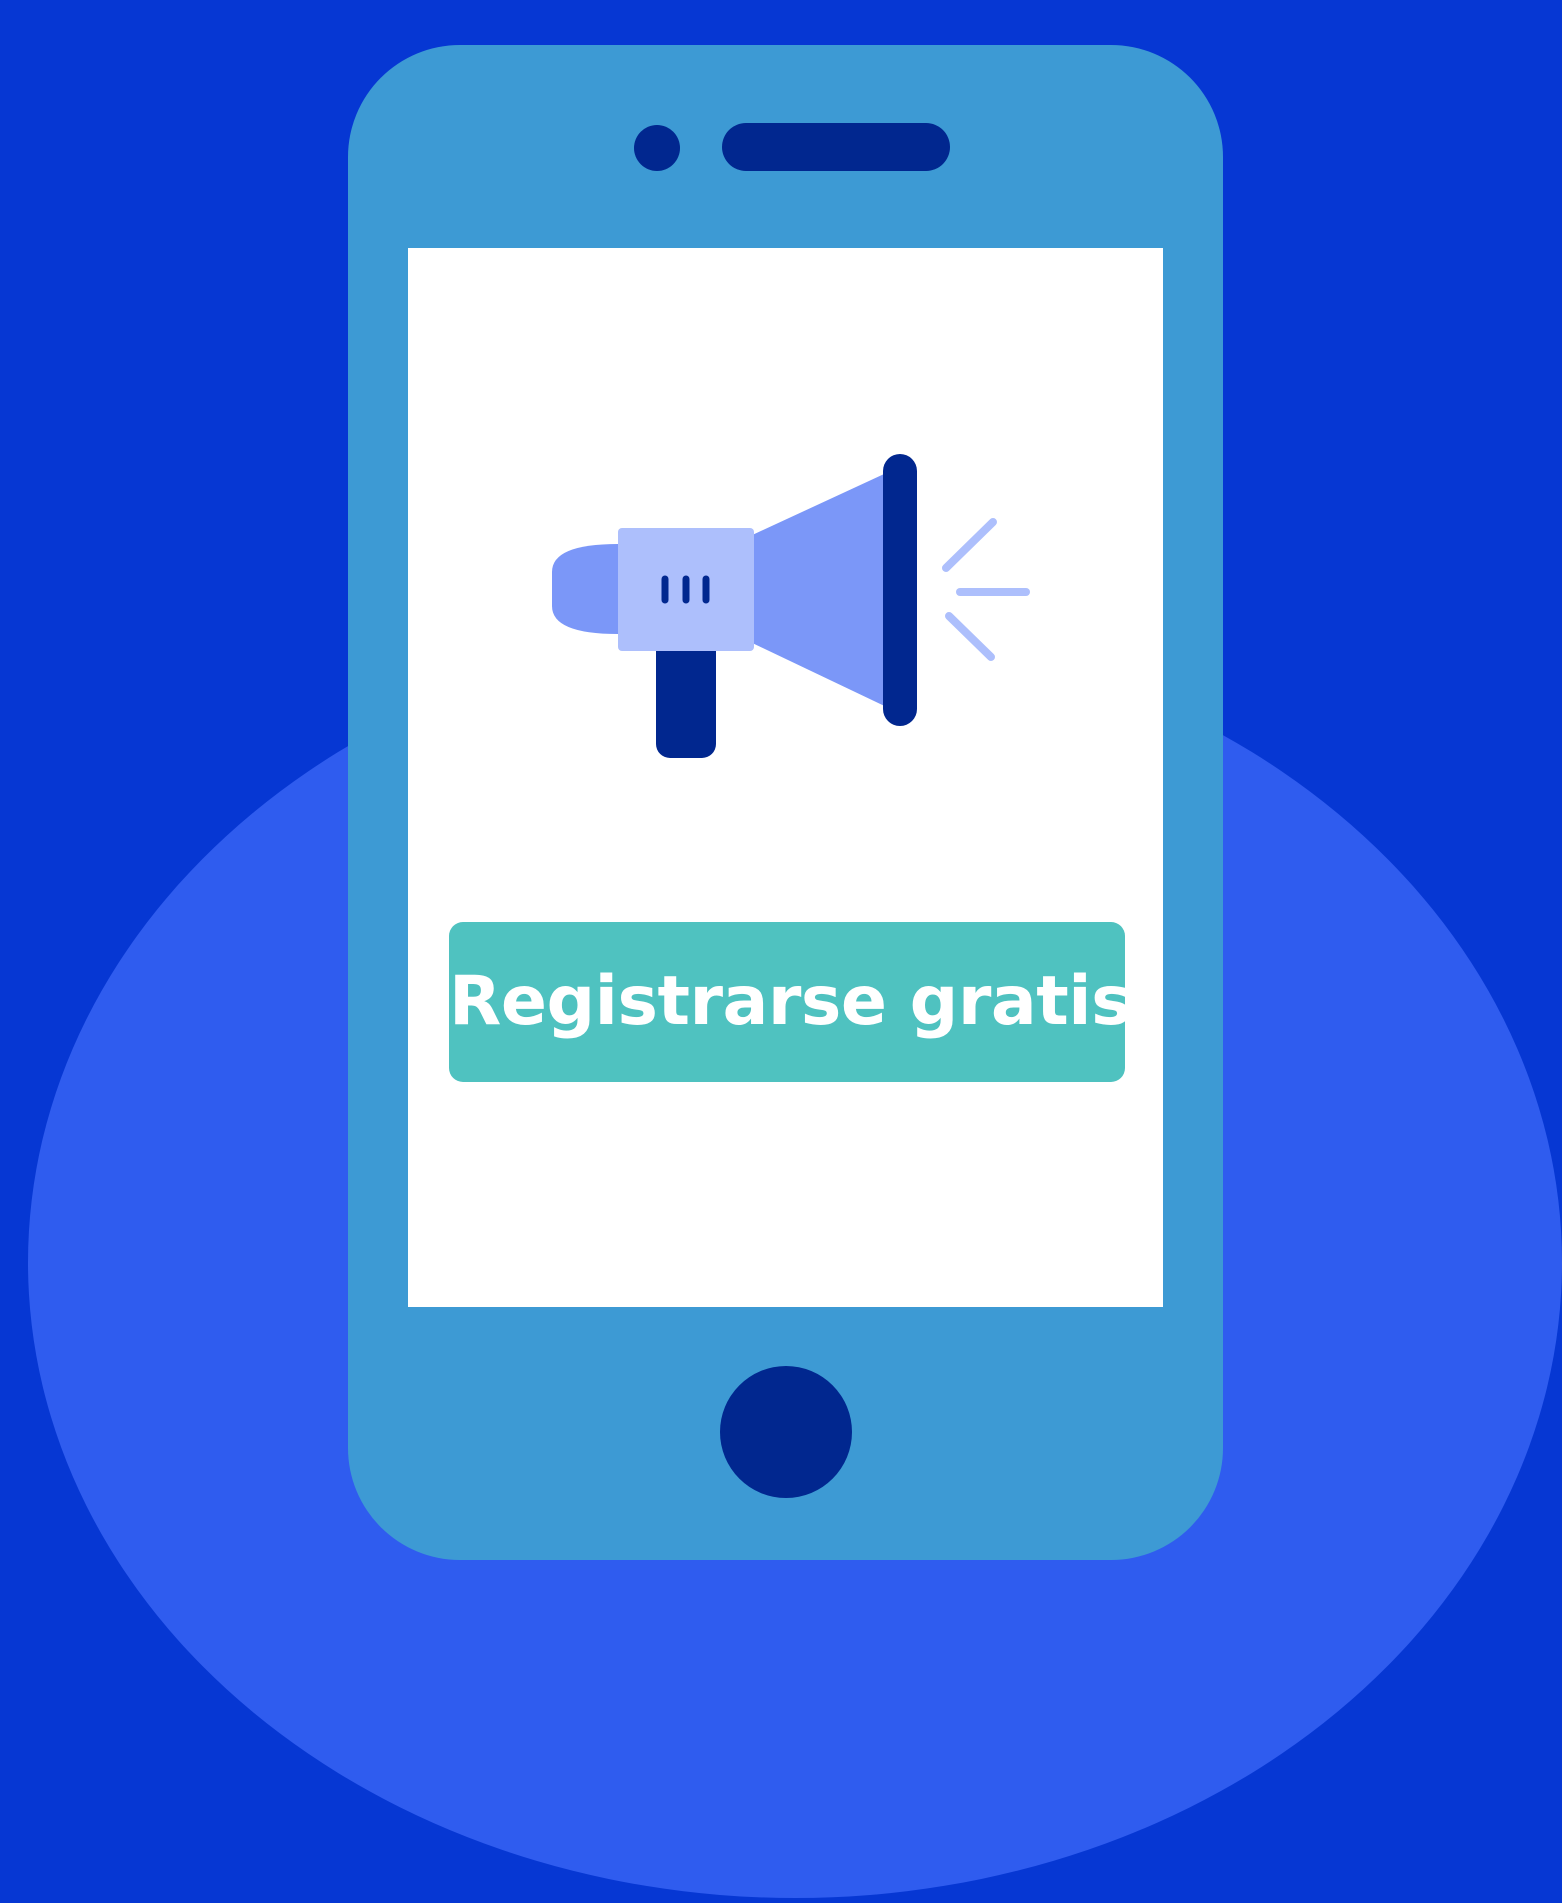 This screenshot has height=1903, width=1562. What do you see at coordinates (836, 147) in the screenshot?
I see `phone-speaker` at bounding box center [836, 147].